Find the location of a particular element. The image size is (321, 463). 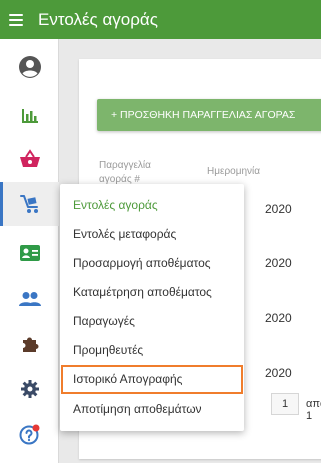

sidebar-item-users is located at coordinates (29, 299).